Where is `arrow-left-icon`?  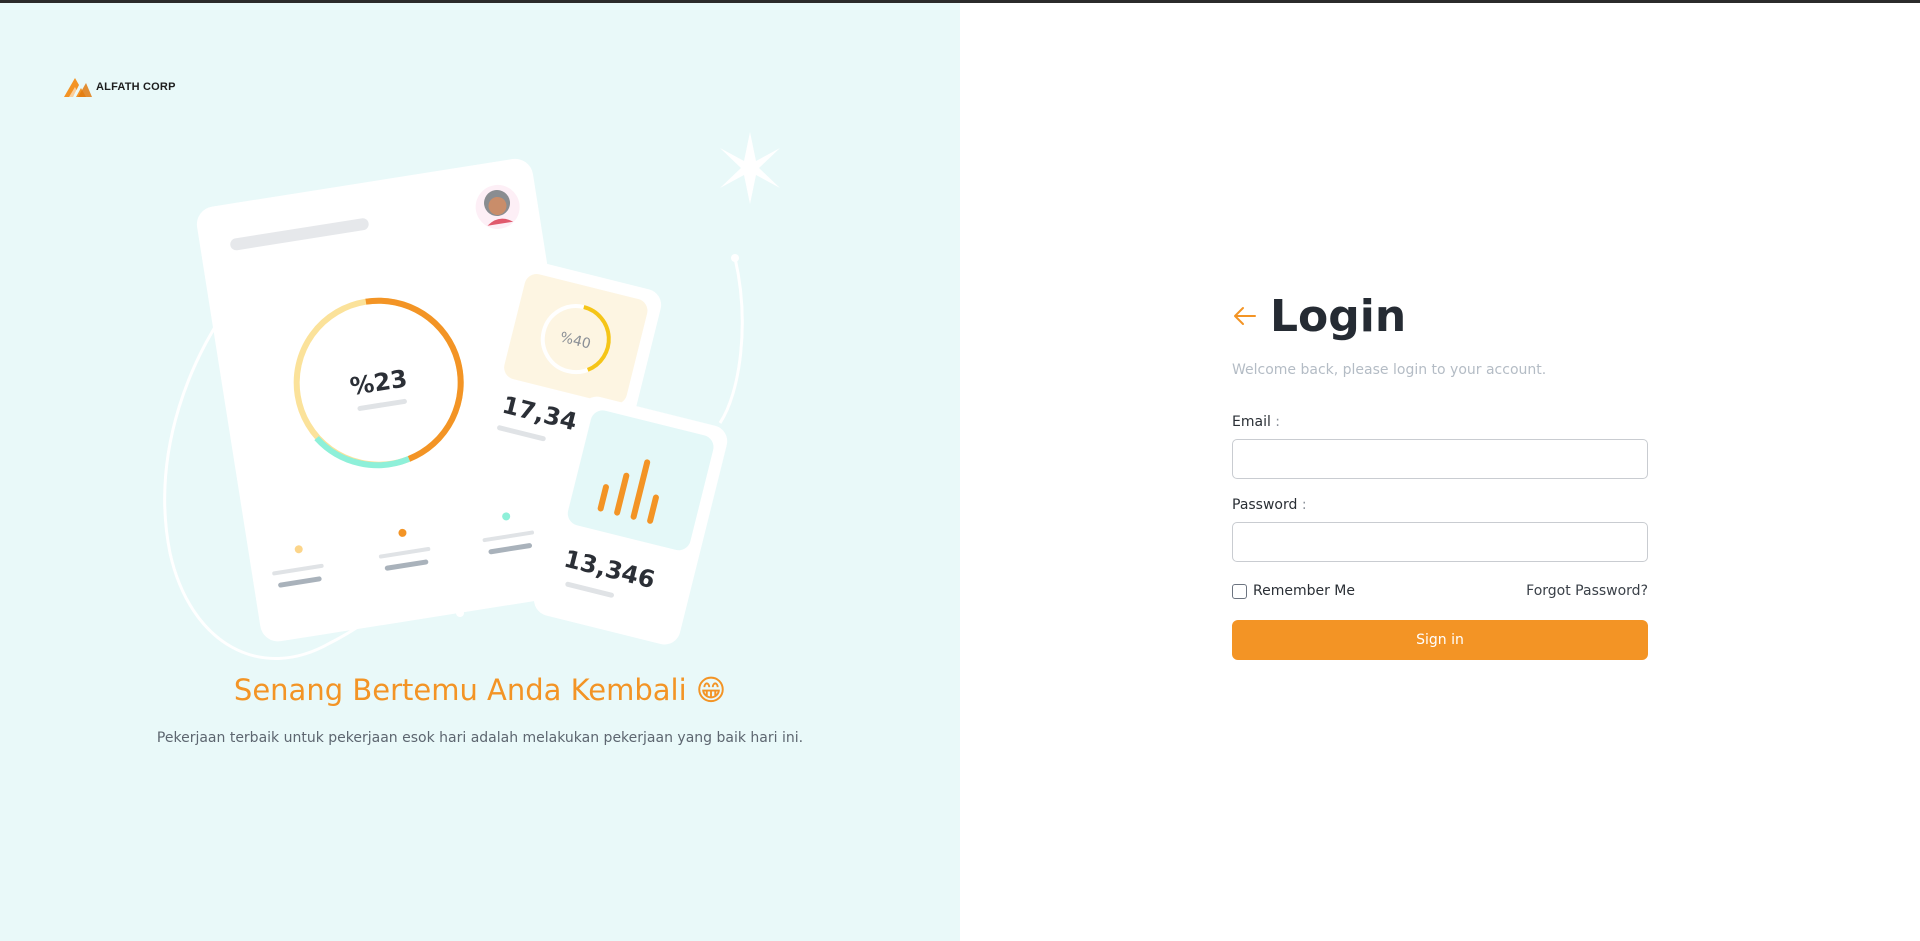
arrow-left-icon is located at coordinates (1245, 316).